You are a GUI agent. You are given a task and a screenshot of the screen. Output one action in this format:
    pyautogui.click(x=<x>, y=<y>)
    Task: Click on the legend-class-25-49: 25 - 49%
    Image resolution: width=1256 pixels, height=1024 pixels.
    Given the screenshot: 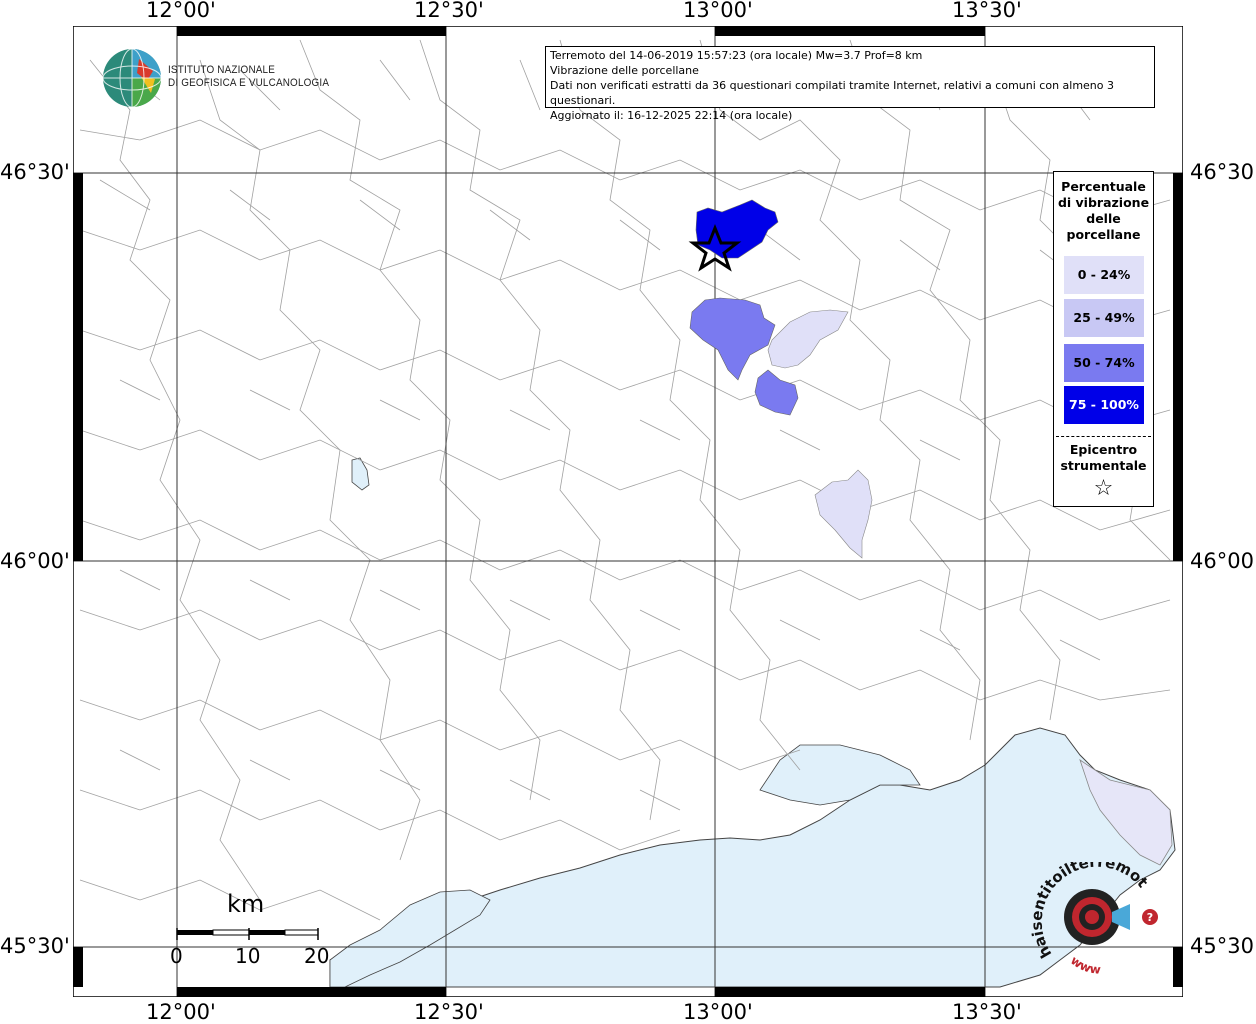 What is the action you would take?
    pyautogui.click(x=1104, y=318)
    